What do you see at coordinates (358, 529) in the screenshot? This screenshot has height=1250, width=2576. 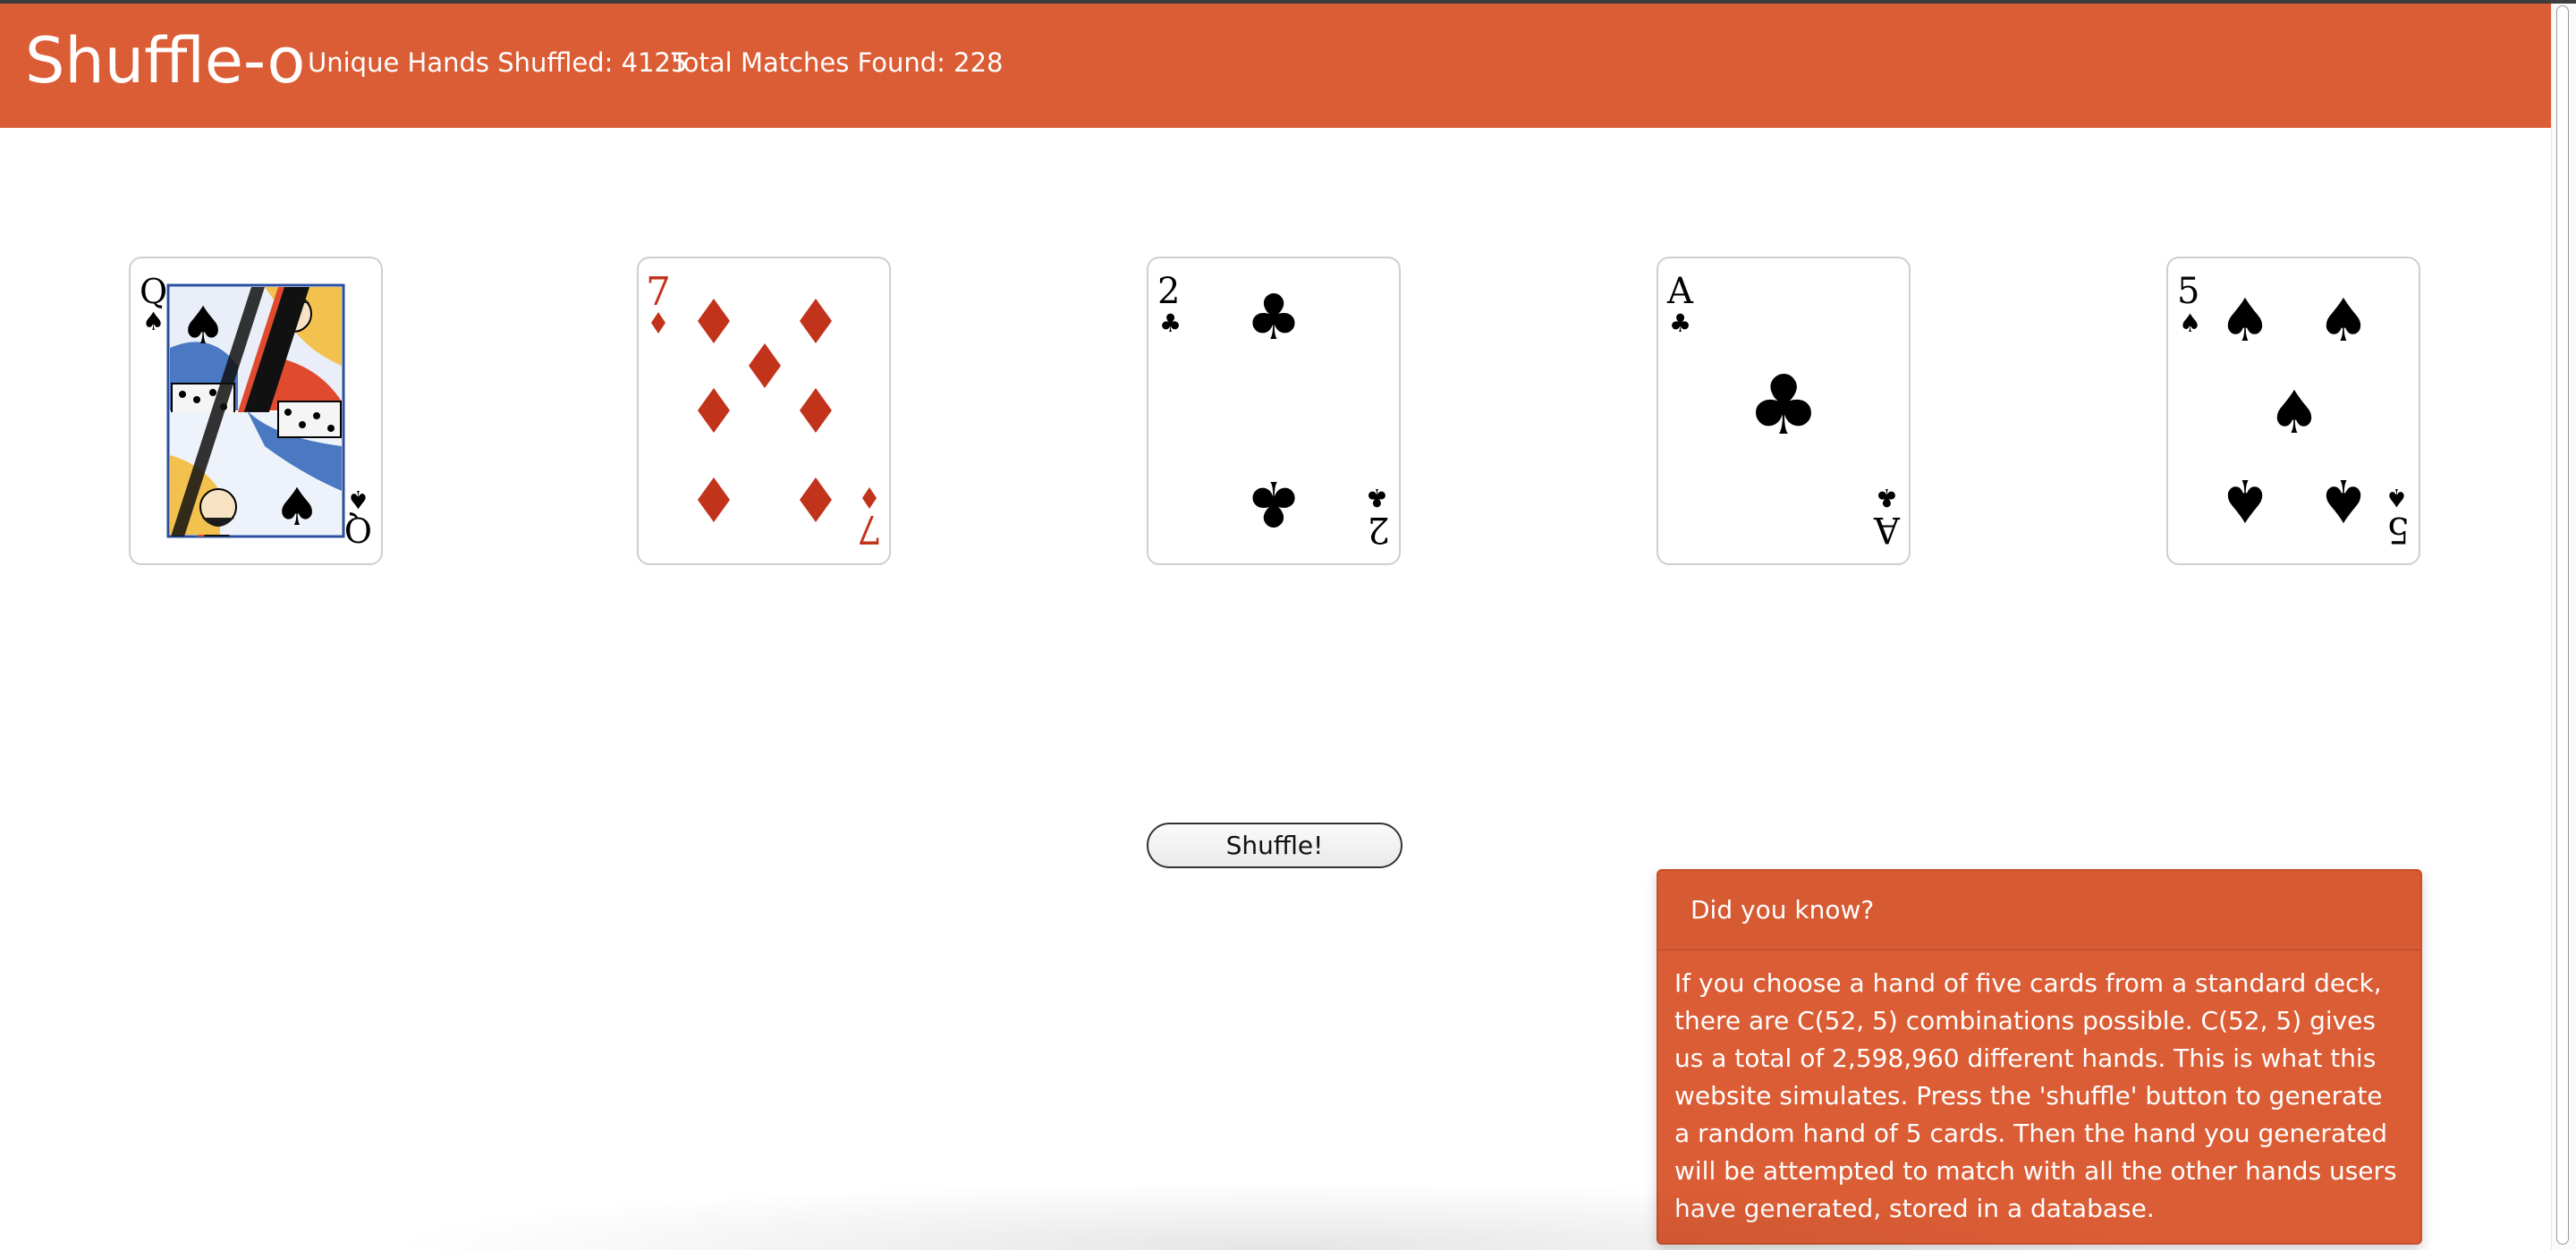 I see `card-rank-bottom: Q` at bounding box center [358, 529].